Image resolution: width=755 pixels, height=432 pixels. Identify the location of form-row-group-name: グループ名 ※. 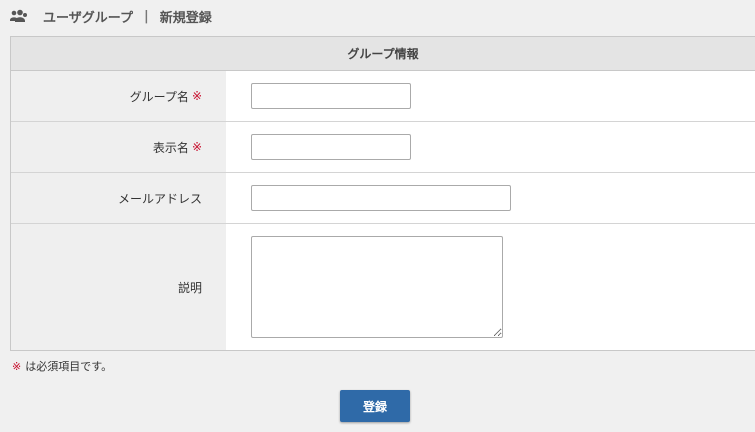
(383, 96).